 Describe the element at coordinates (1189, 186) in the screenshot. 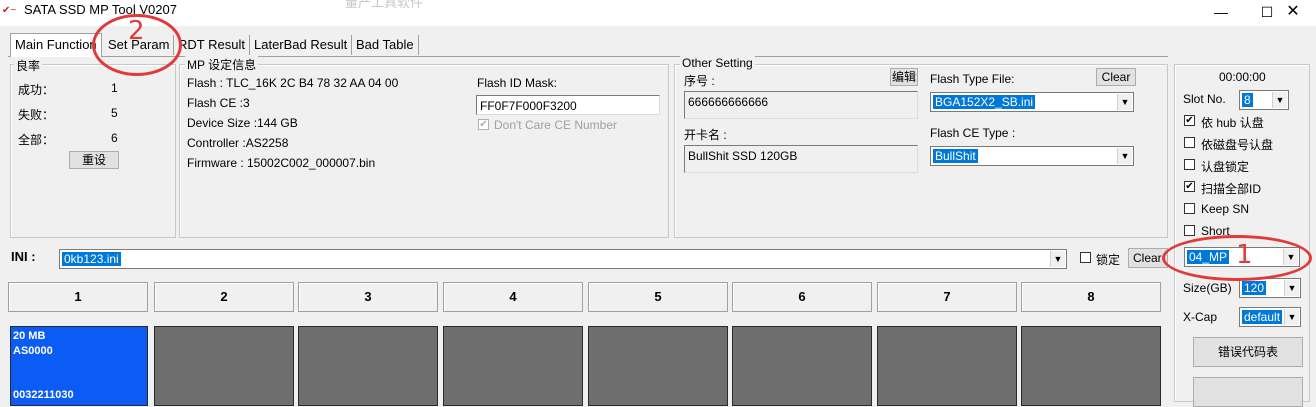

I see `scan-all-id-checkbox: ✔` at that location.